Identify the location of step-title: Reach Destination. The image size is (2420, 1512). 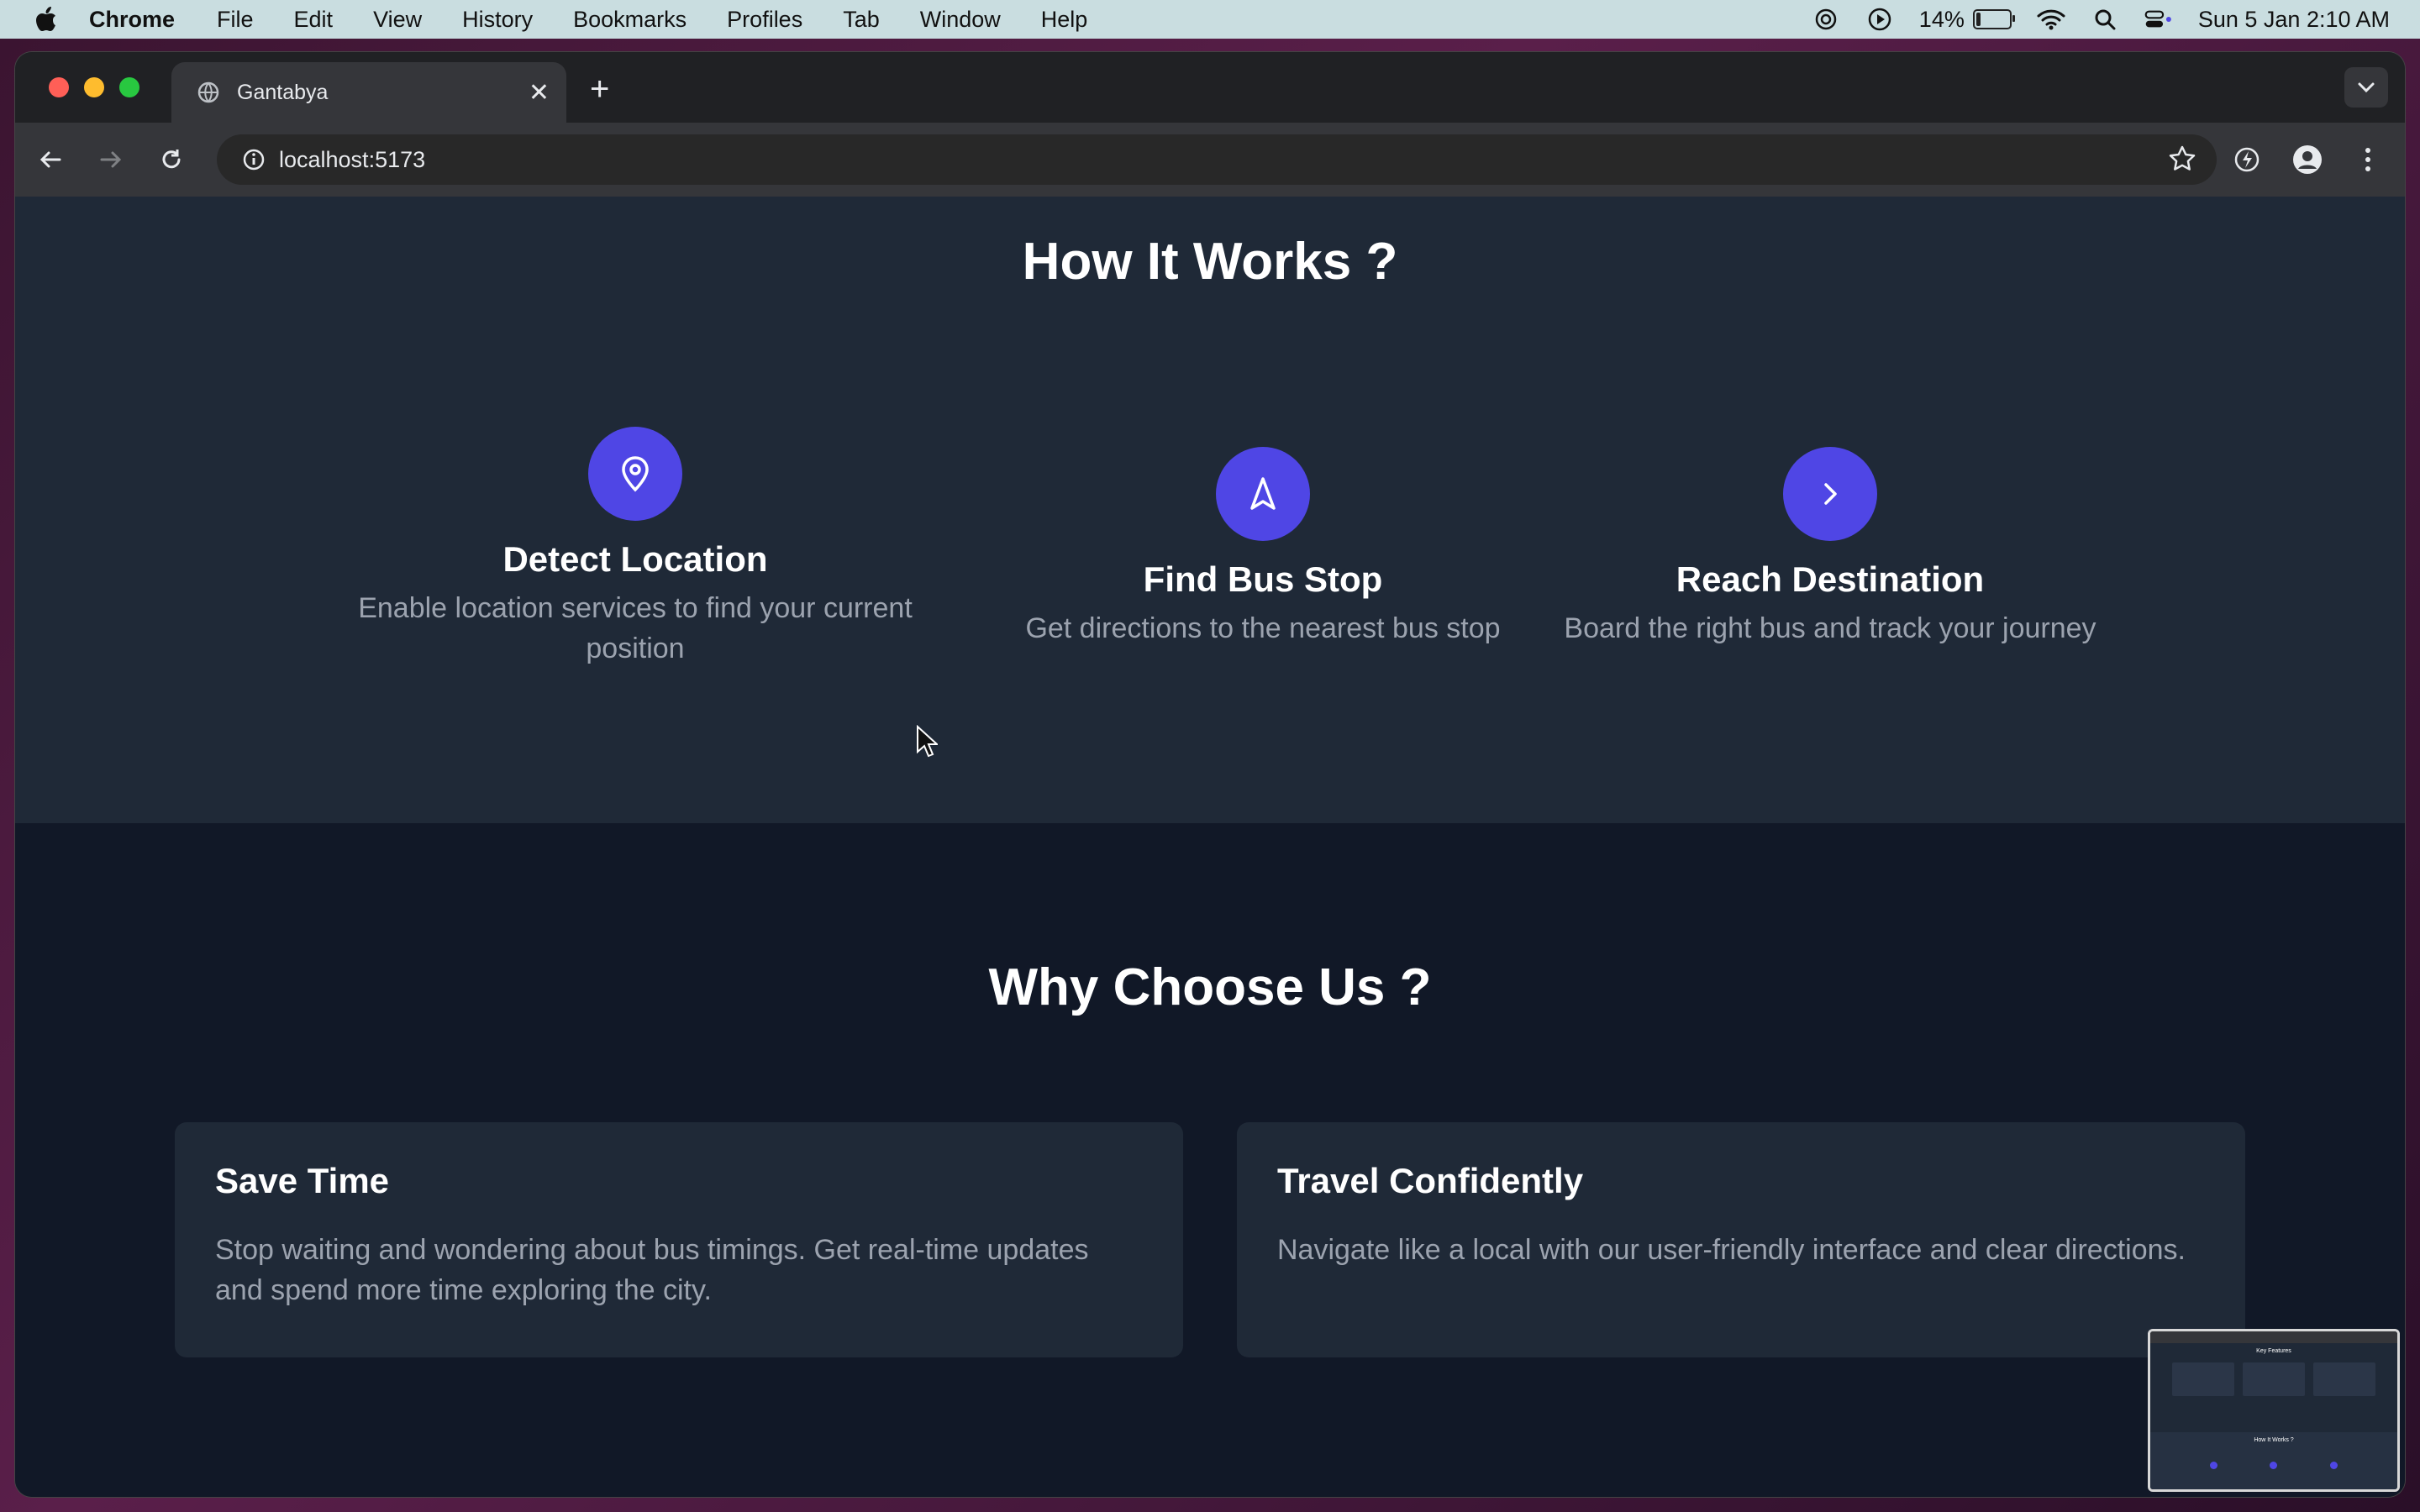
(1830, 579).